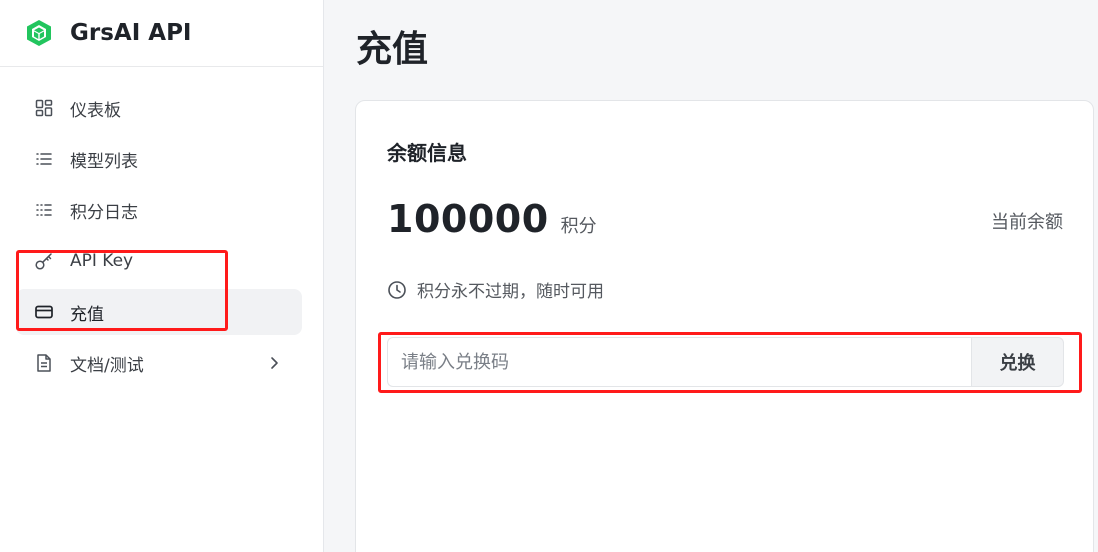  Describe the element at coordinates (131, 33) in the screenshot. I see `brand-name: GrsAI API` at that location.